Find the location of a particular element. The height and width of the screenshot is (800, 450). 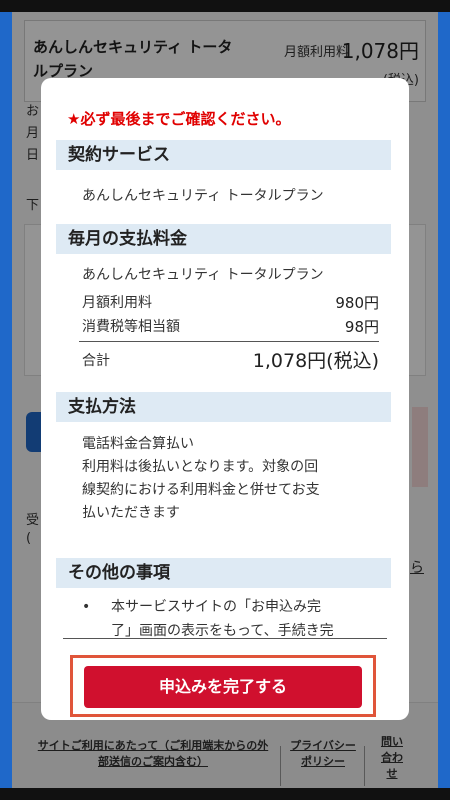

section-heading-payment-amount: 毎月の支払料金 is located at coordinates (223, 239).